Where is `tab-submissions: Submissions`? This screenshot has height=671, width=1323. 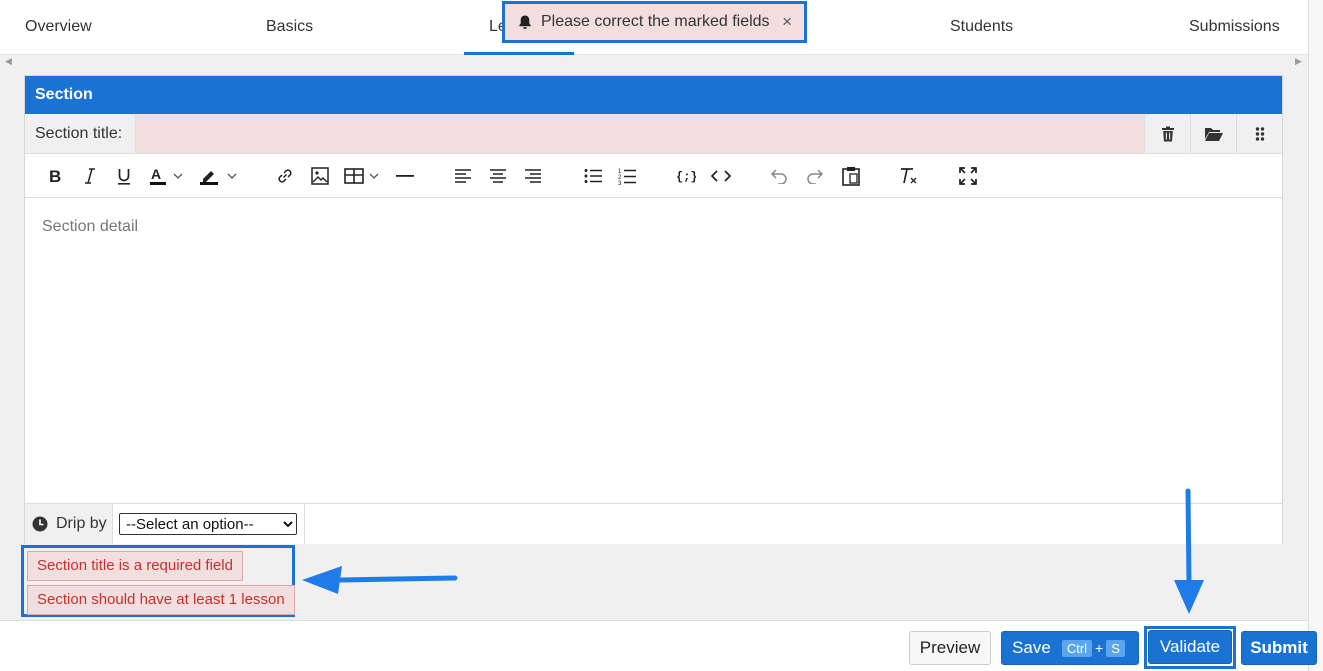
tab-submissions: Submissions is located at coordinates (1234, 27).